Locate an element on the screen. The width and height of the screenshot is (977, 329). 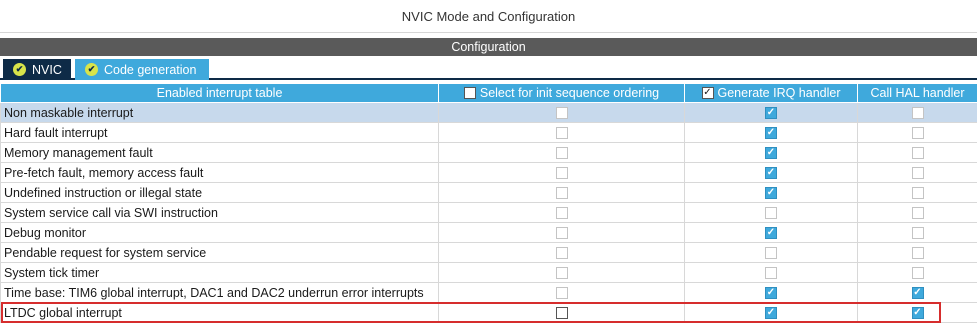
table-row: Undefined instruction or illegal state ✓ is located at coordinates (488, 192).